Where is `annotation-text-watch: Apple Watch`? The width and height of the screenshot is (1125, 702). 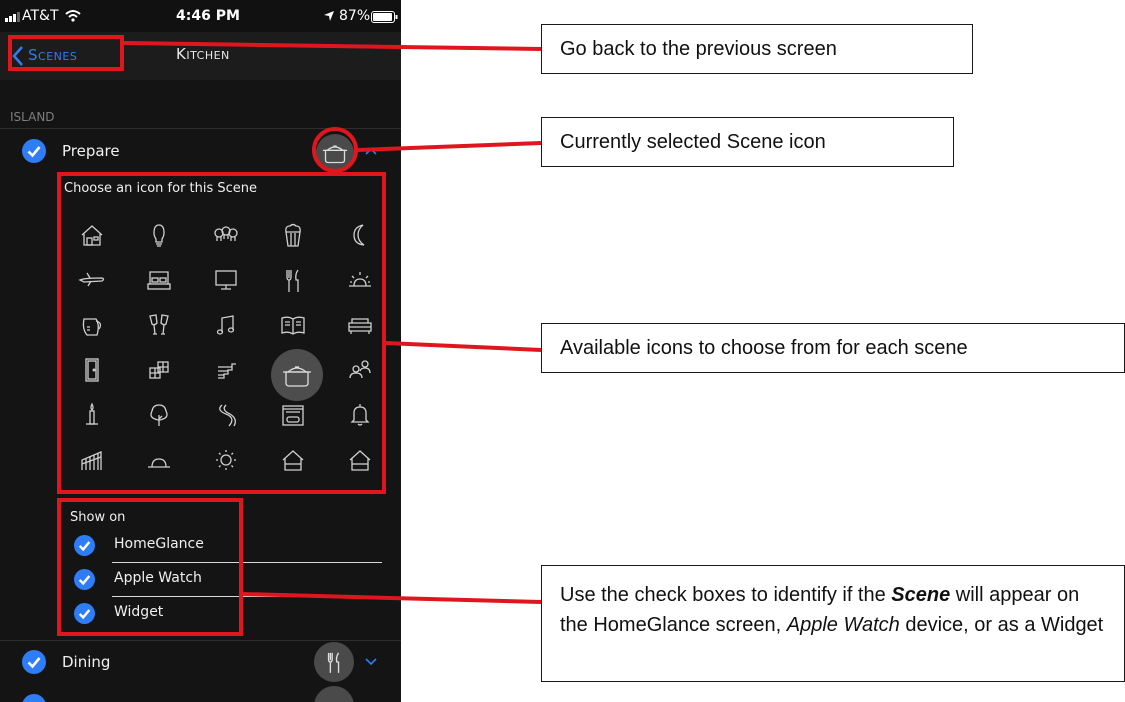 annotation-text-watch: Apple Watch is located at coordinates (843, 625).